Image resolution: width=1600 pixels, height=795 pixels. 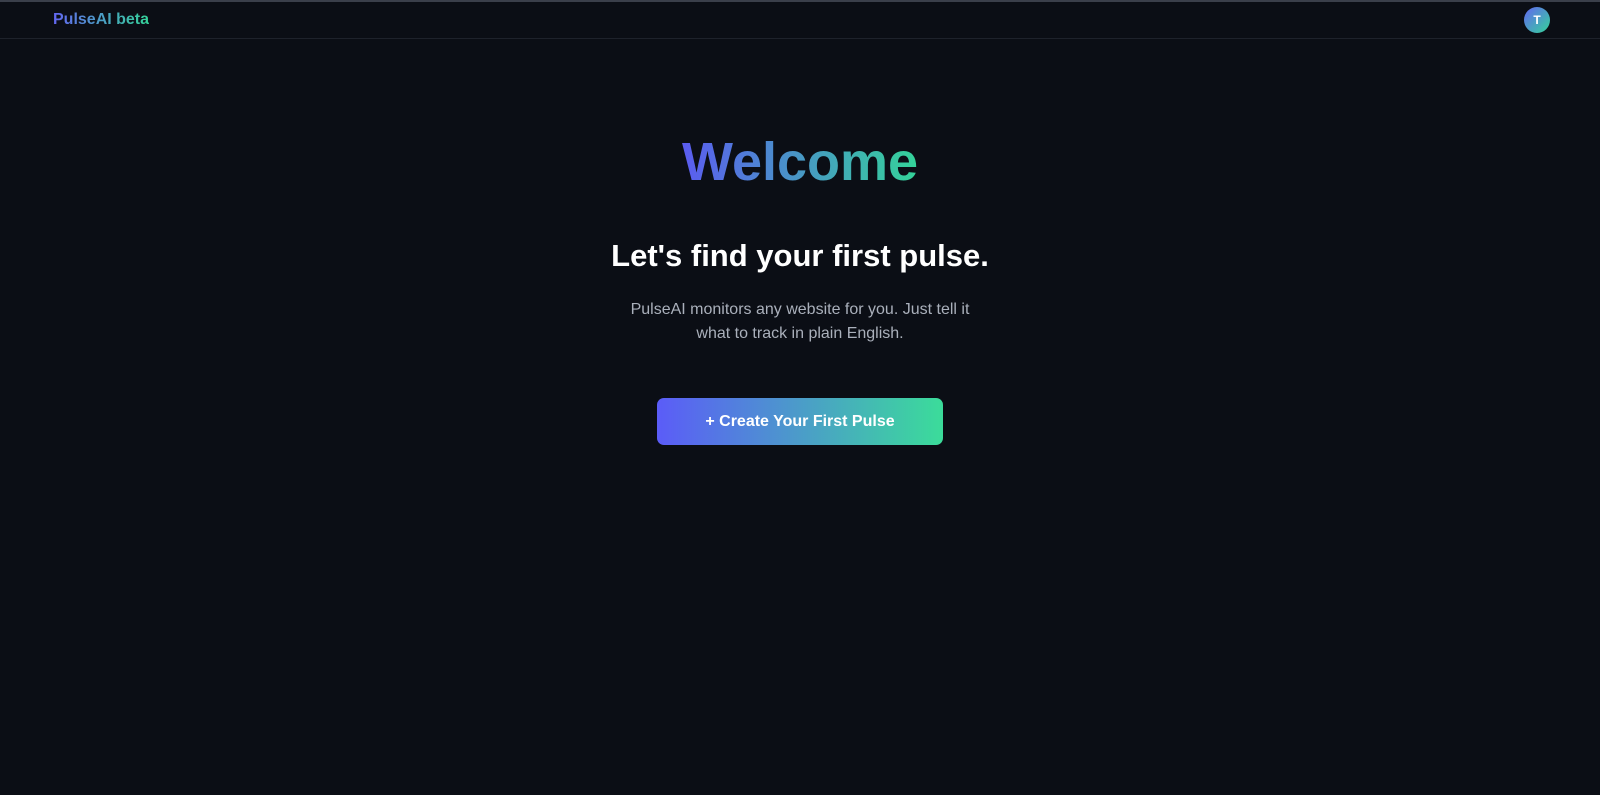 What do you see at coordinates (1537, 20) in the screenshot?
I see `user-avatar: T` at bounding box center [1537, 20].